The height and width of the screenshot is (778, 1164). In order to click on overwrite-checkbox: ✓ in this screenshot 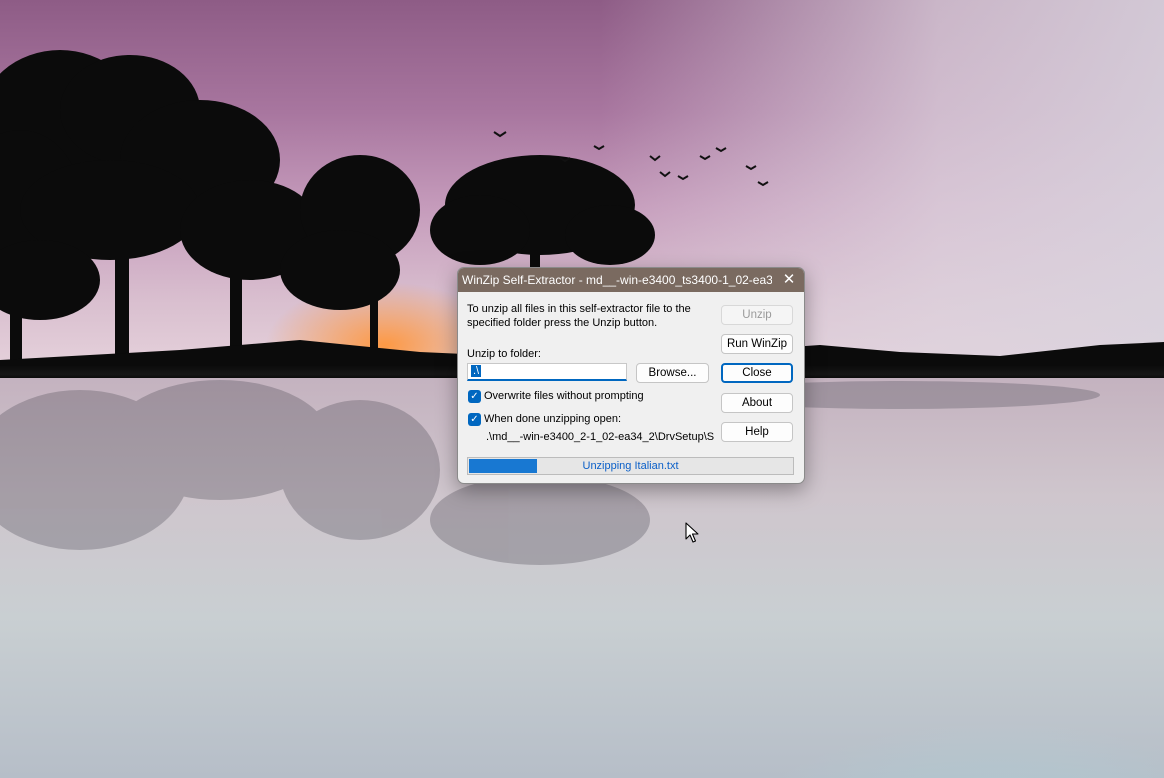, I will do `click(474, 396)`.